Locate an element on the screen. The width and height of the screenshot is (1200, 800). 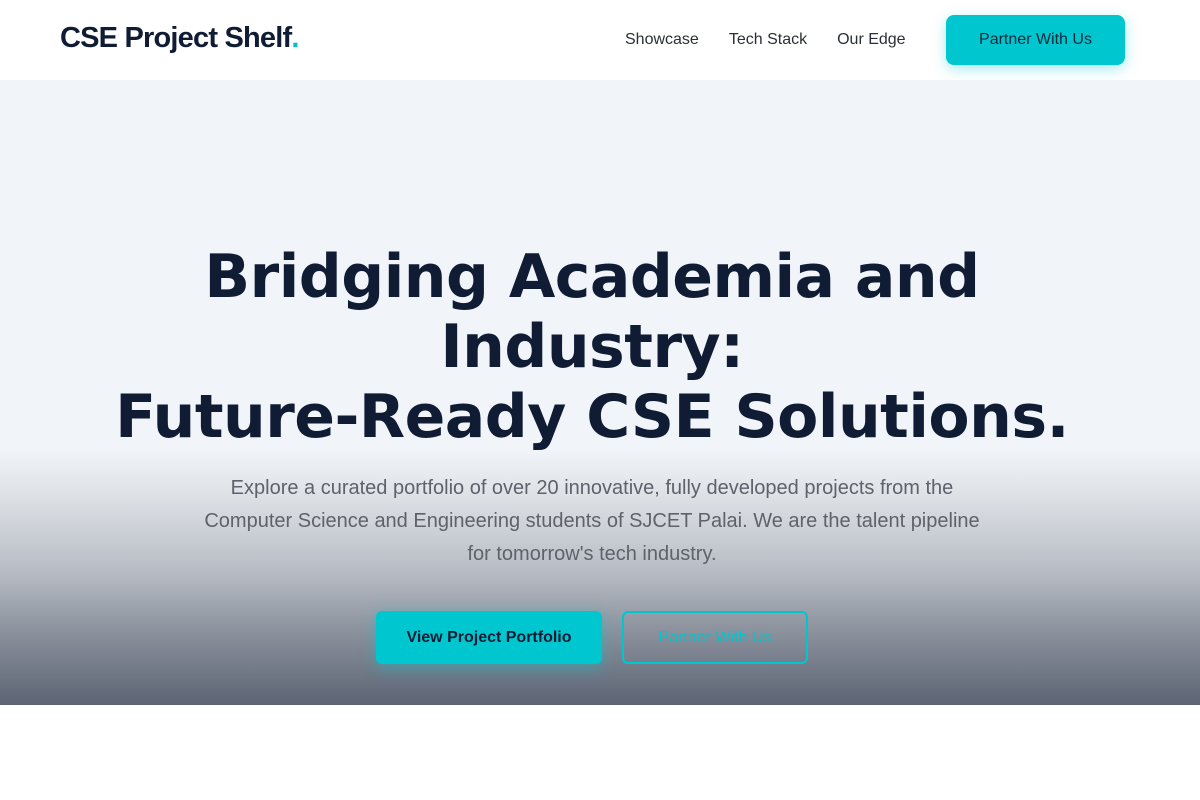
nav-link-our-edge: Our Edge is located at coordinates (871, 40).